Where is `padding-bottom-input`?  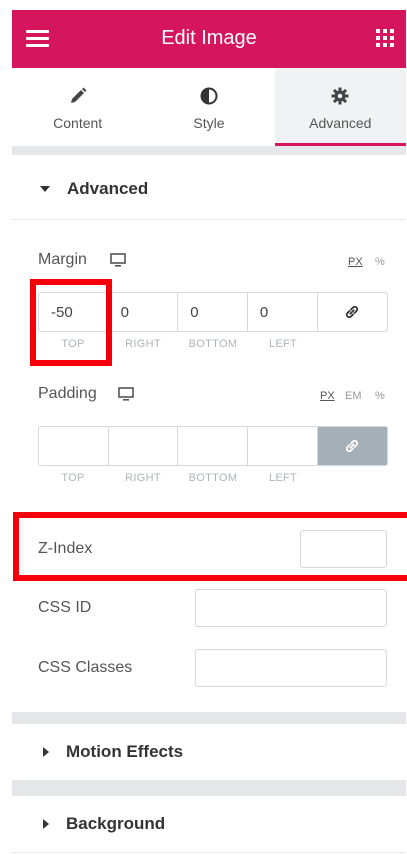
padding-bottom-input is located at coordinates (213, 446).